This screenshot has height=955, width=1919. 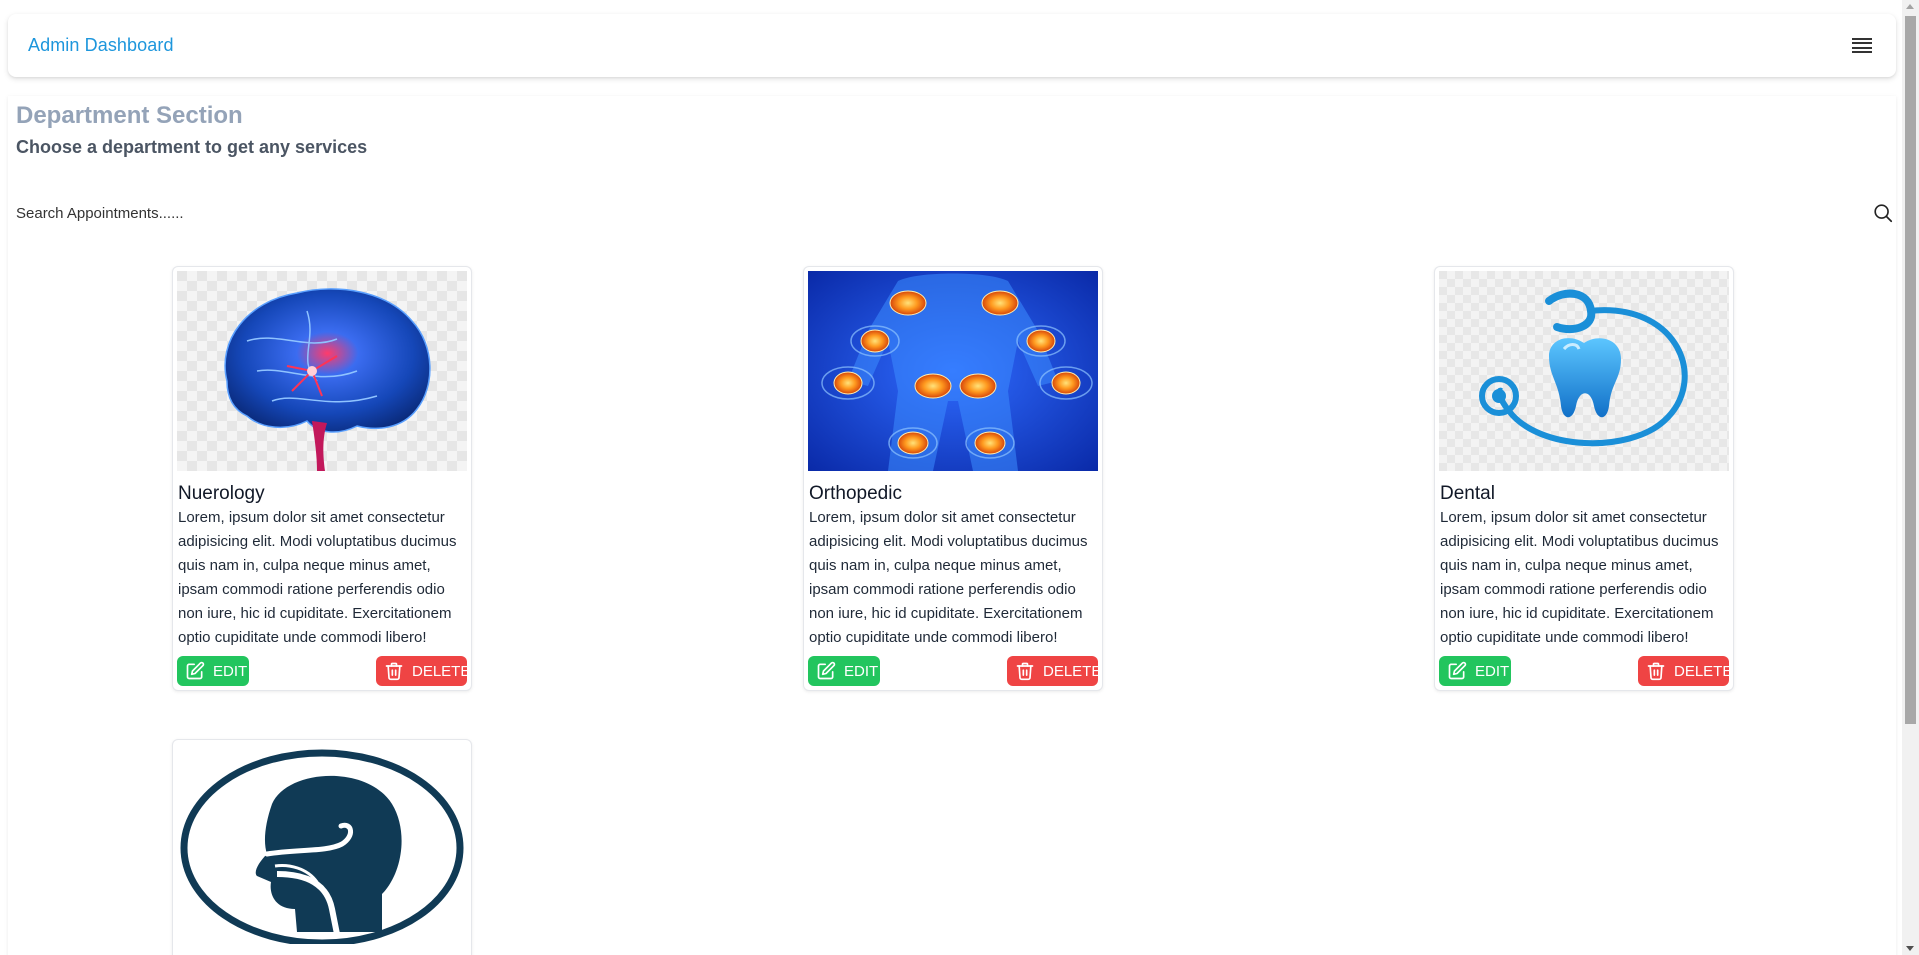 What do you see at coordinates (322, 371) in the screenshot?
I see `brain-image` at bounding box center [322, 371].